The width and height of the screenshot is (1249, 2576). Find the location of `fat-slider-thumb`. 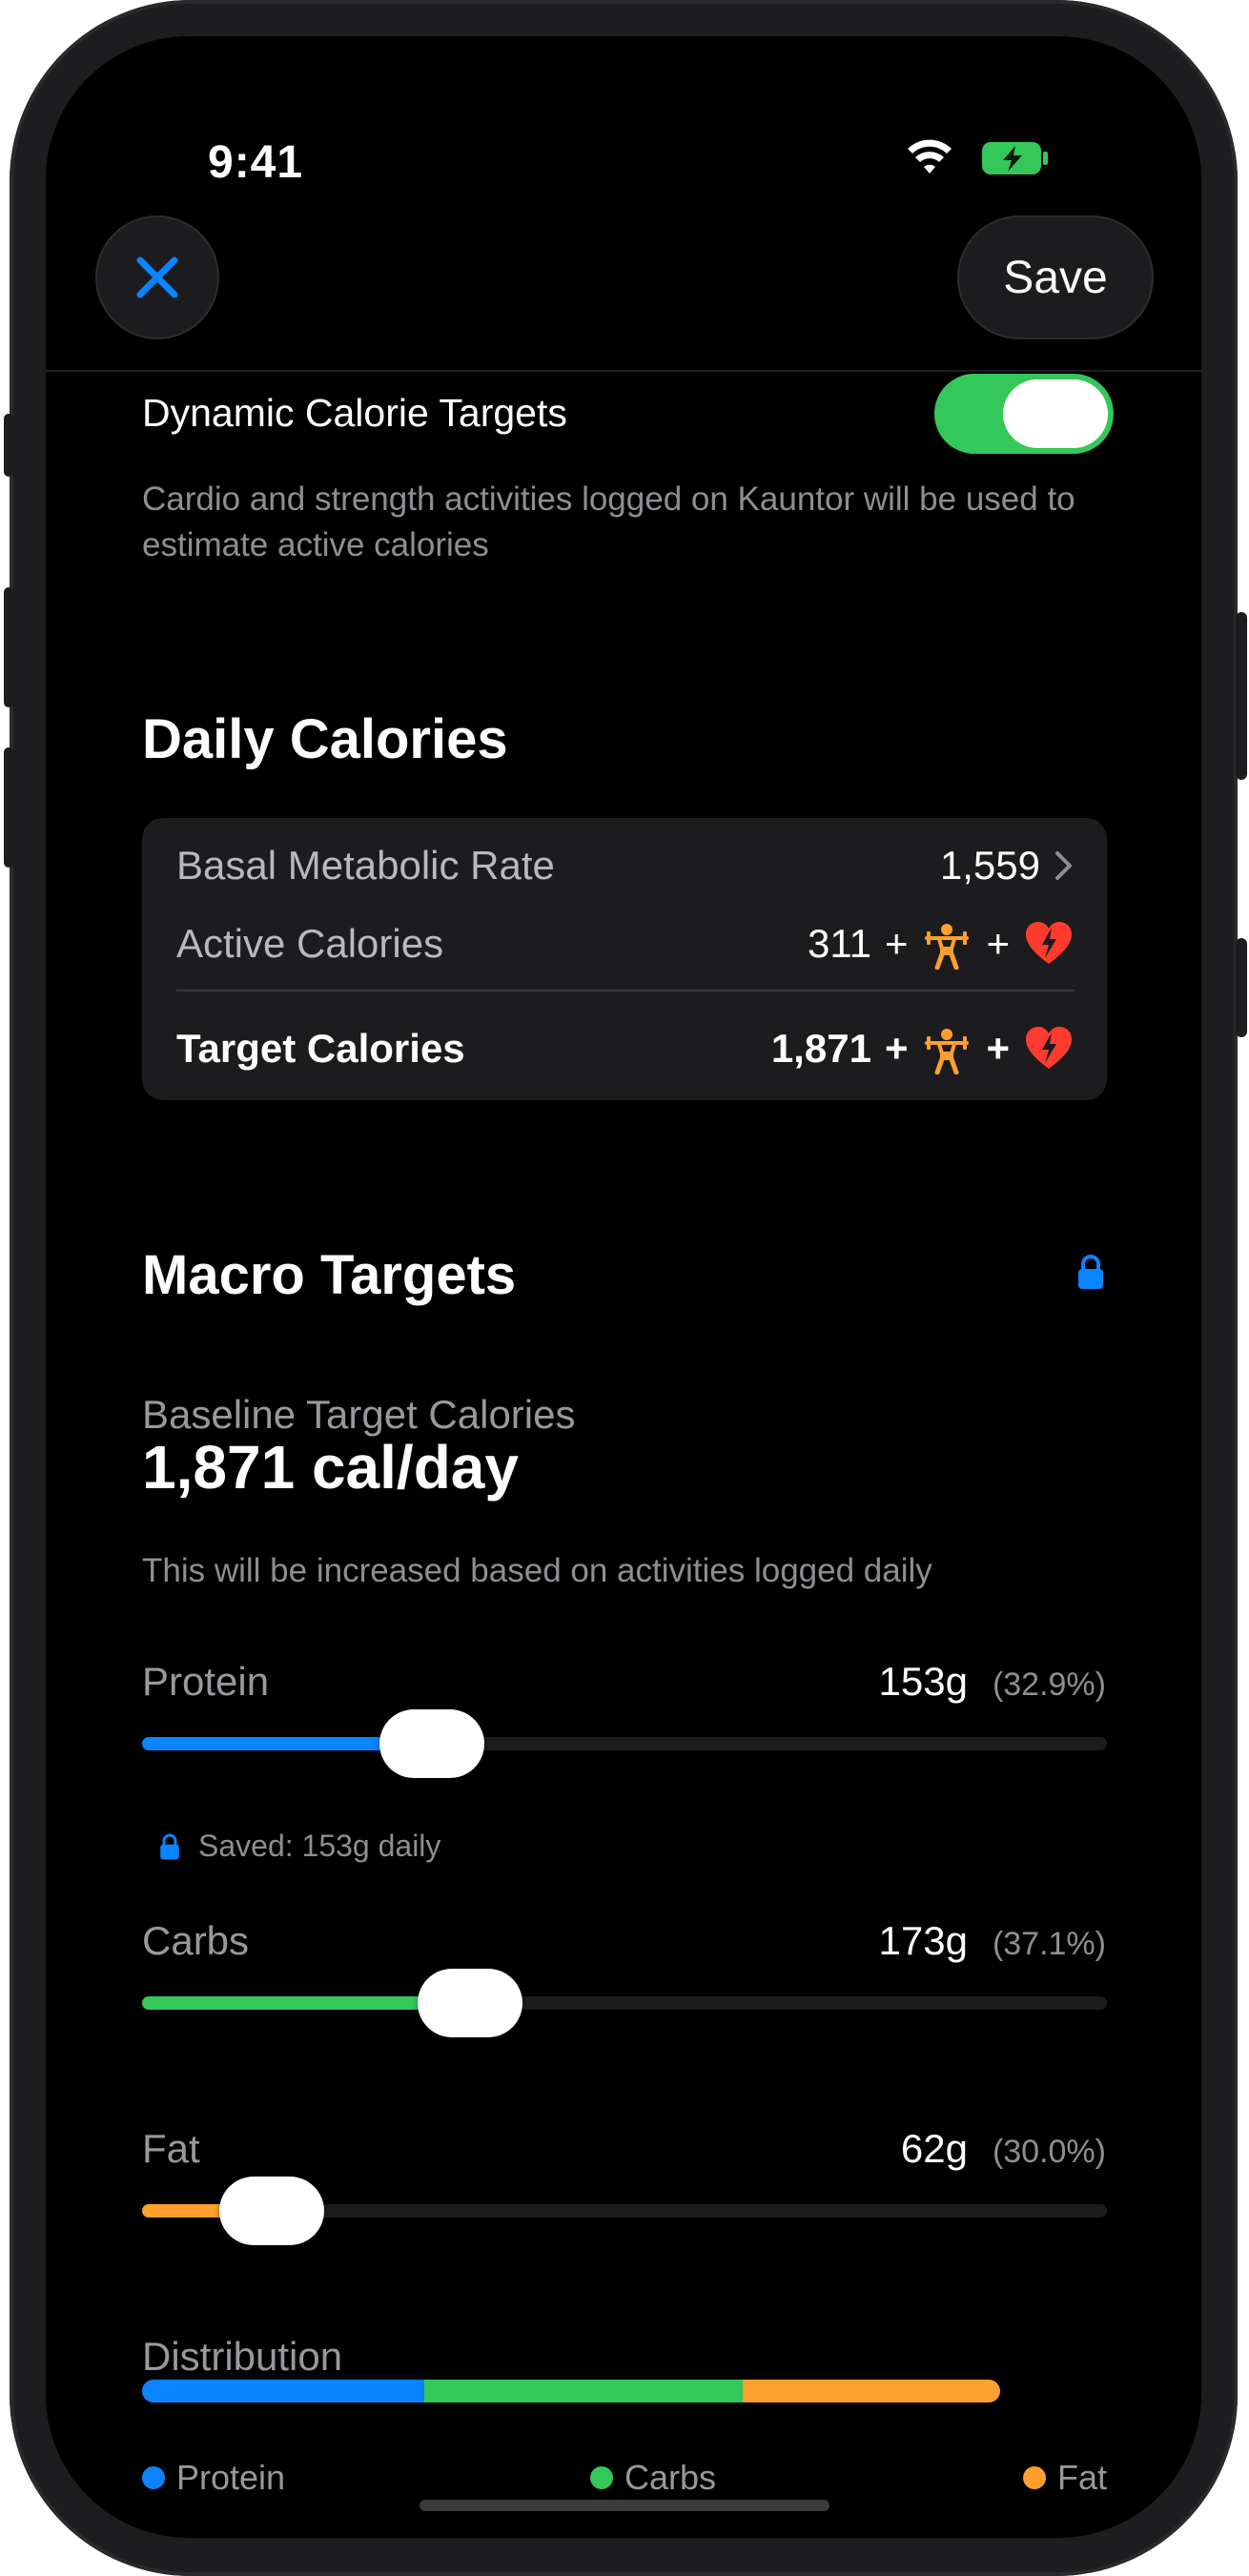

fat-slider-thumb is located at coordinates (271, 2211).